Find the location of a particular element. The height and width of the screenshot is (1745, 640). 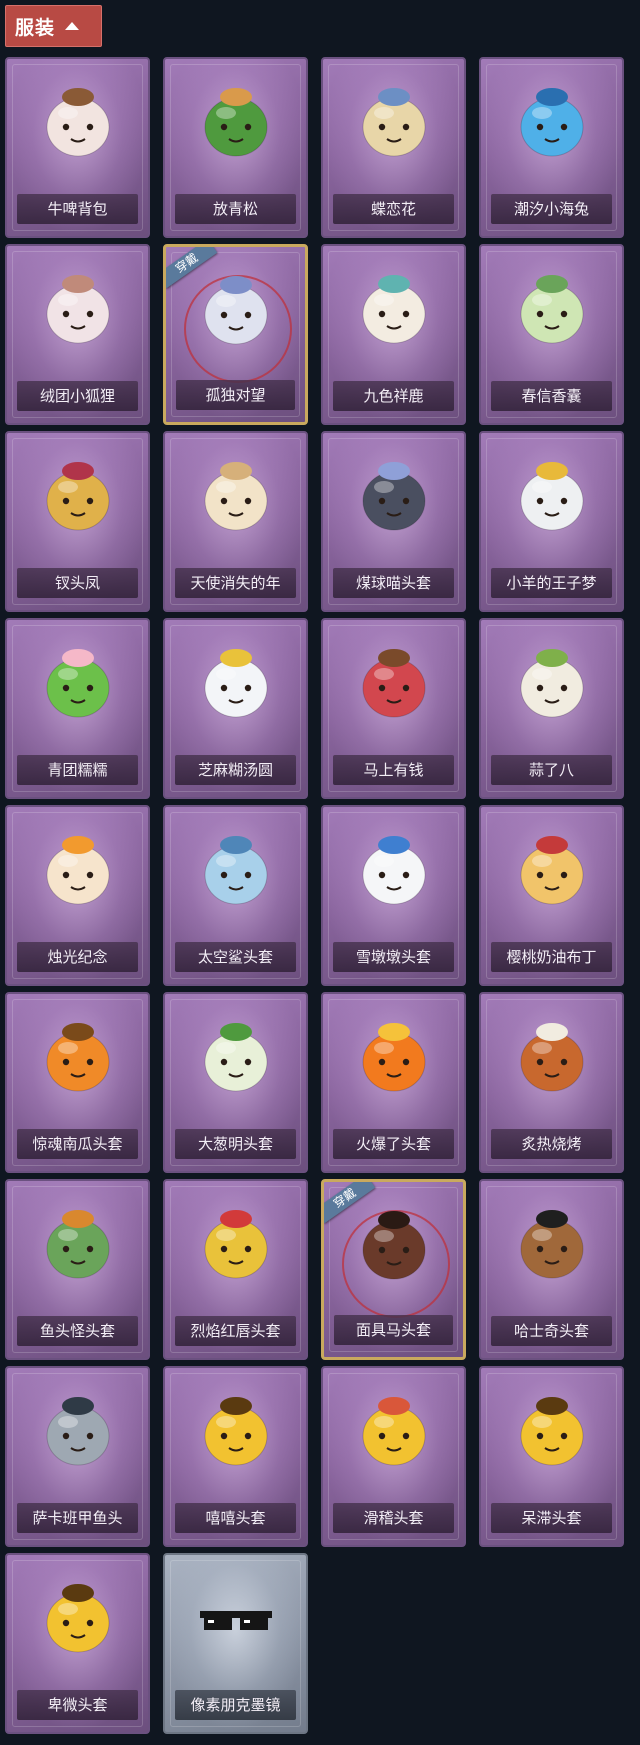

dazed-emoji-head-icon is located at coordinates (552, 1430).